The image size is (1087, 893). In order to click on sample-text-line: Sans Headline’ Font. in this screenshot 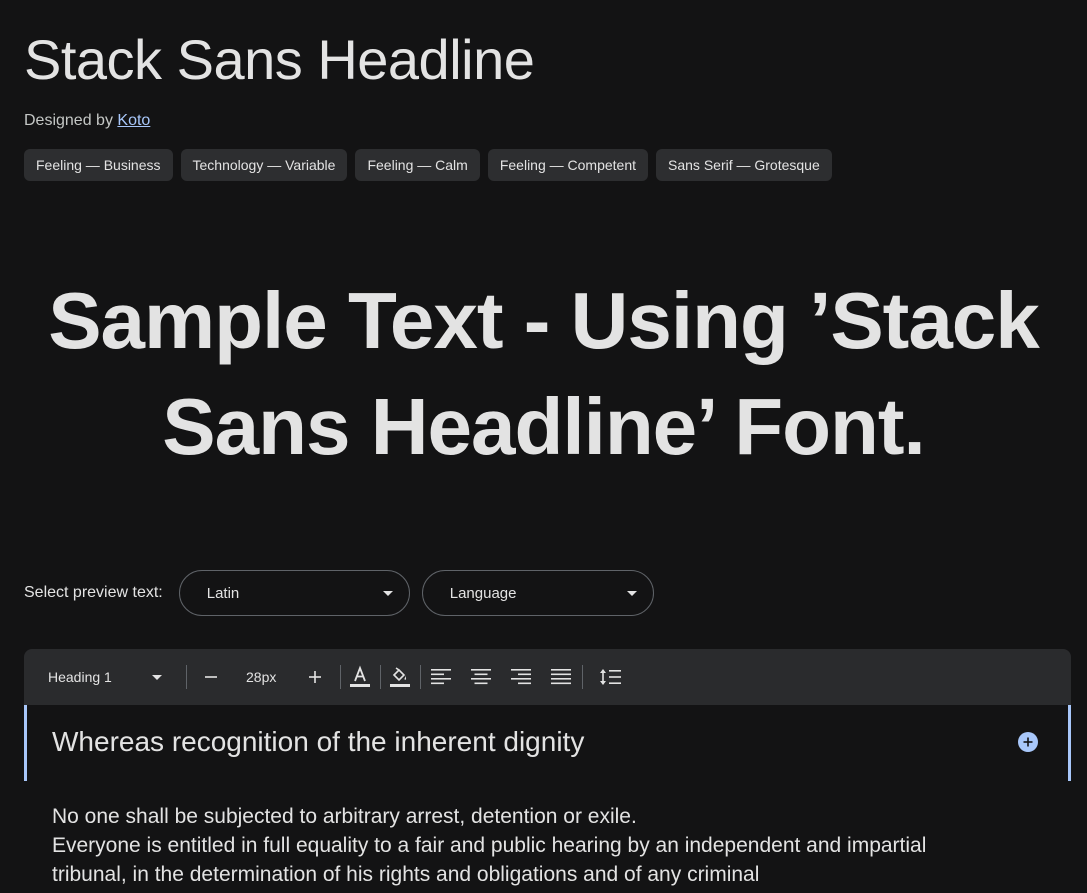, I will do `click(543, 426)`.